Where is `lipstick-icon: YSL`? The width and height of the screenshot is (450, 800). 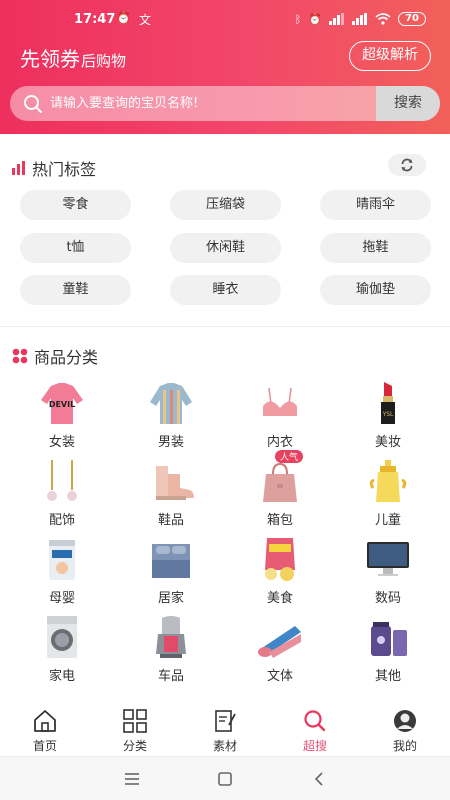
lipstick-icon: YSL is located at coordinates (388, 403).